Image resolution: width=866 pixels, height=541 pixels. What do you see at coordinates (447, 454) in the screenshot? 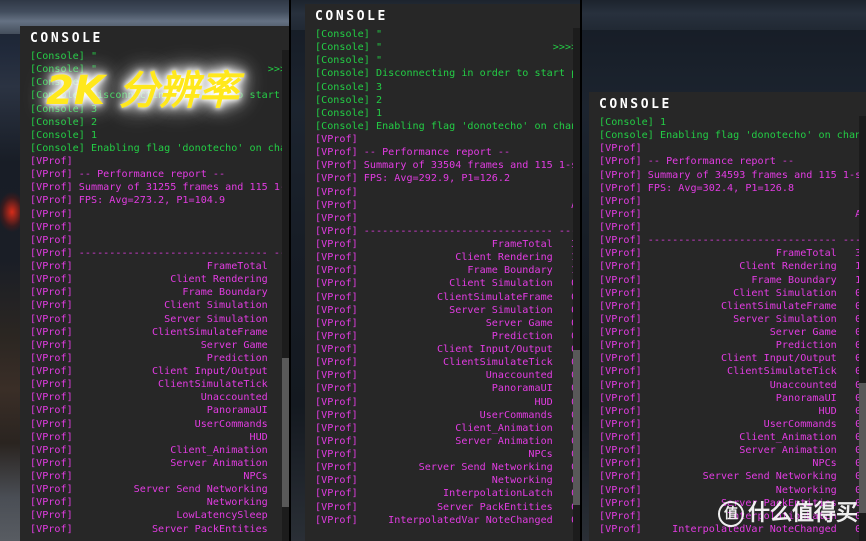
I see `console-line: [VProf] NPCs 0.05 0.3` at bounding box center [447, 454].